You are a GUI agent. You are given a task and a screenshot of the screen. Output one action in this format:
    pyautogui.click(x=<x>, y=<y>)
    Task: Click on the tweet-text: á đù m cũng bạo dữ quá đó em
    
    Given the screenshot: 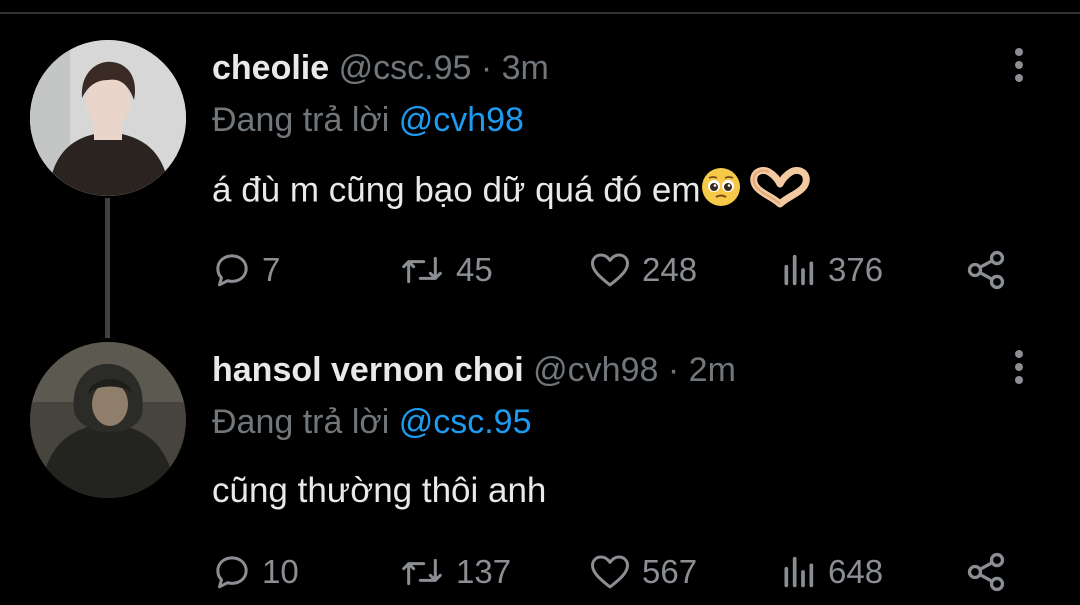 What is the action you would take?
    pyautogui.click(x=515, y=192)
    